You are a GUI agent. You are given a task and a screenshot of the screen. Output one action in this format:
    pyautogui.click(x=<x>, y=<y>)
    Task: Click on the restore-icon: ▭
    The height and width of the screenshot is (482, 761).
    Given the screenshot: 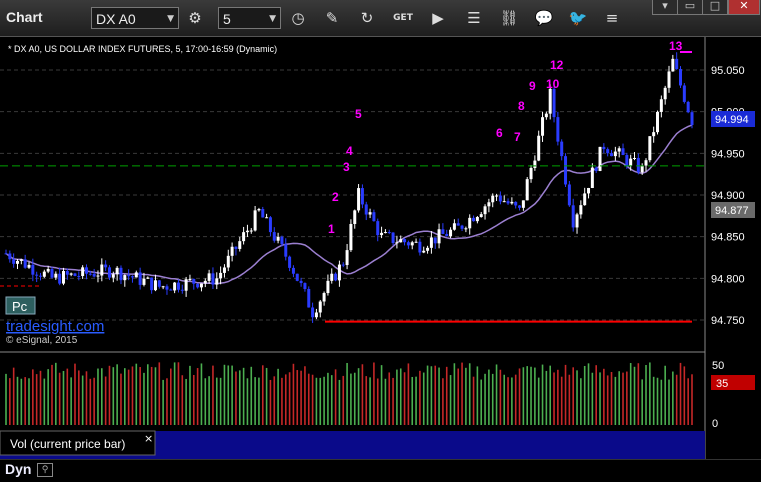 What is the action you would take?
    pyautogui.click(x=690, y=7)
    